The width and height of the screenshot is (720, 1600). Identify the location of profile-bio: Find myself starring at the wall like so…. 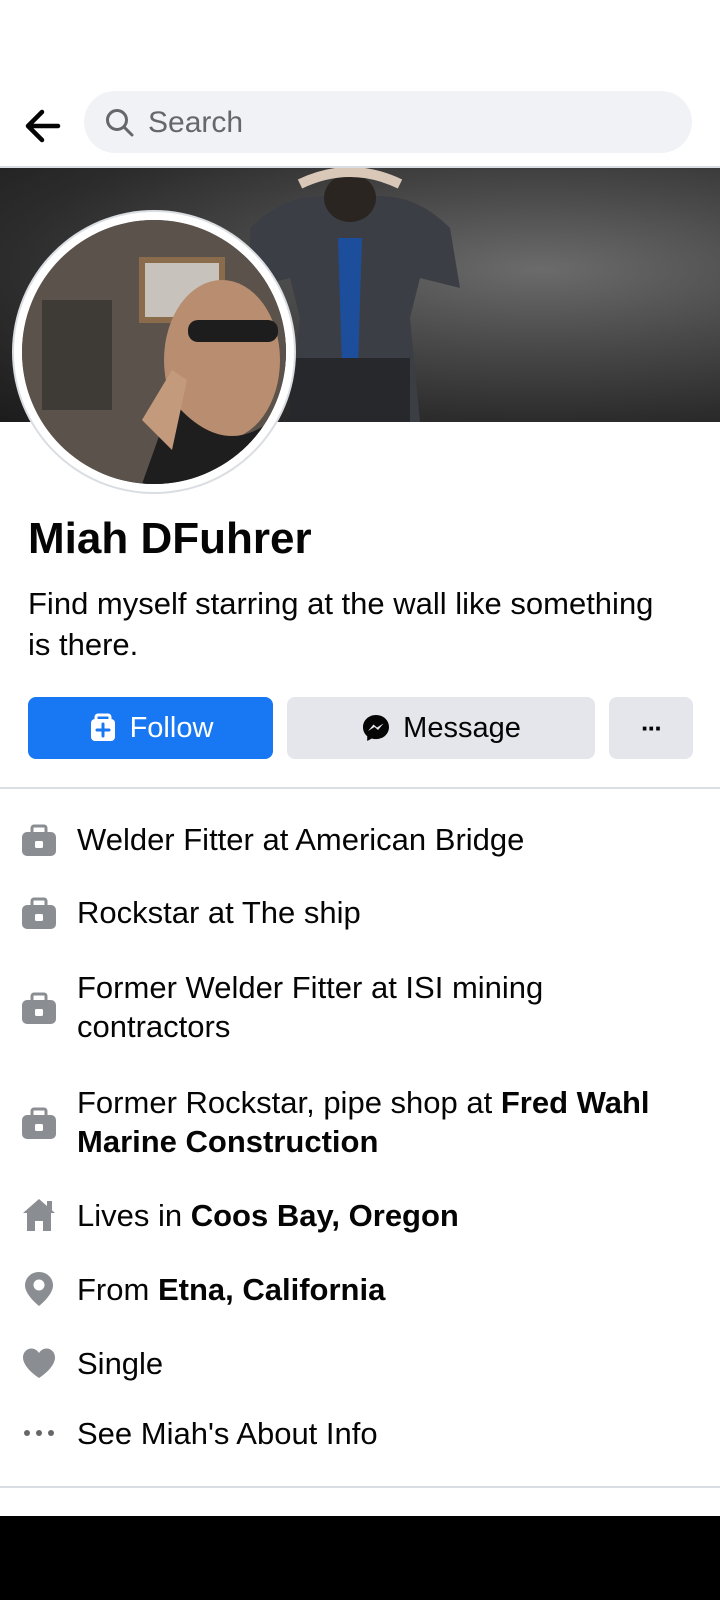
(341, 624).